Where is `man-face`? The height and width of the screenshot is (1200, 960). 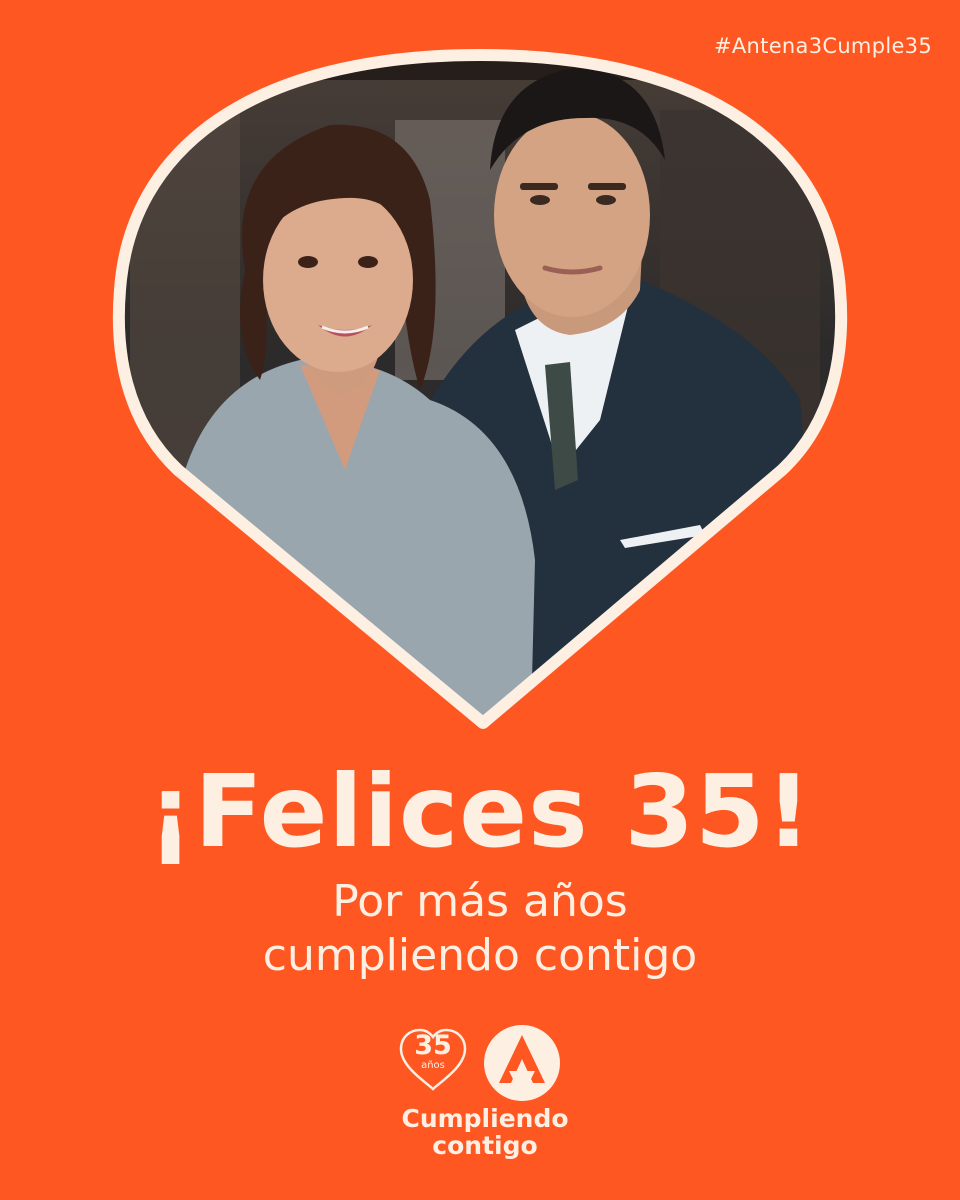
man-face is located at coordinates (572, 215).